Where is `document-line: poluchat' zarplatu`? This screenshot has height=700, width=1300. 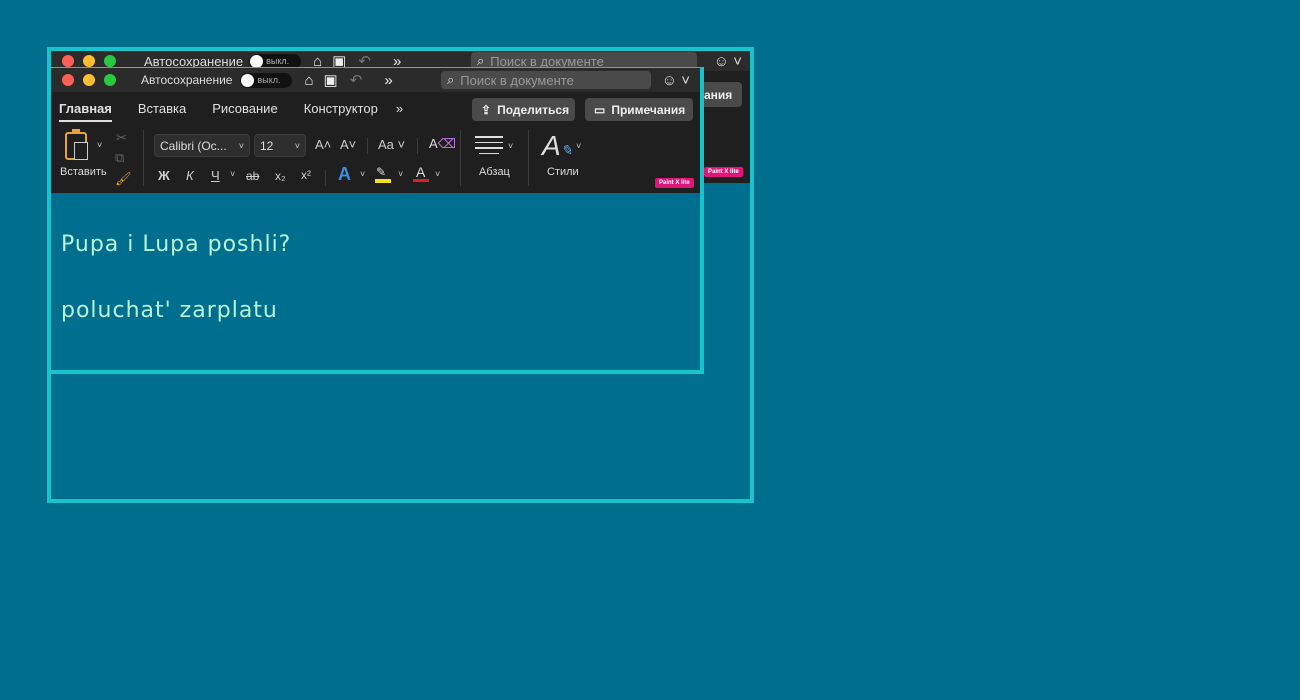 document-line: poluchat' zarplatu is located at coordinates (169, 310).